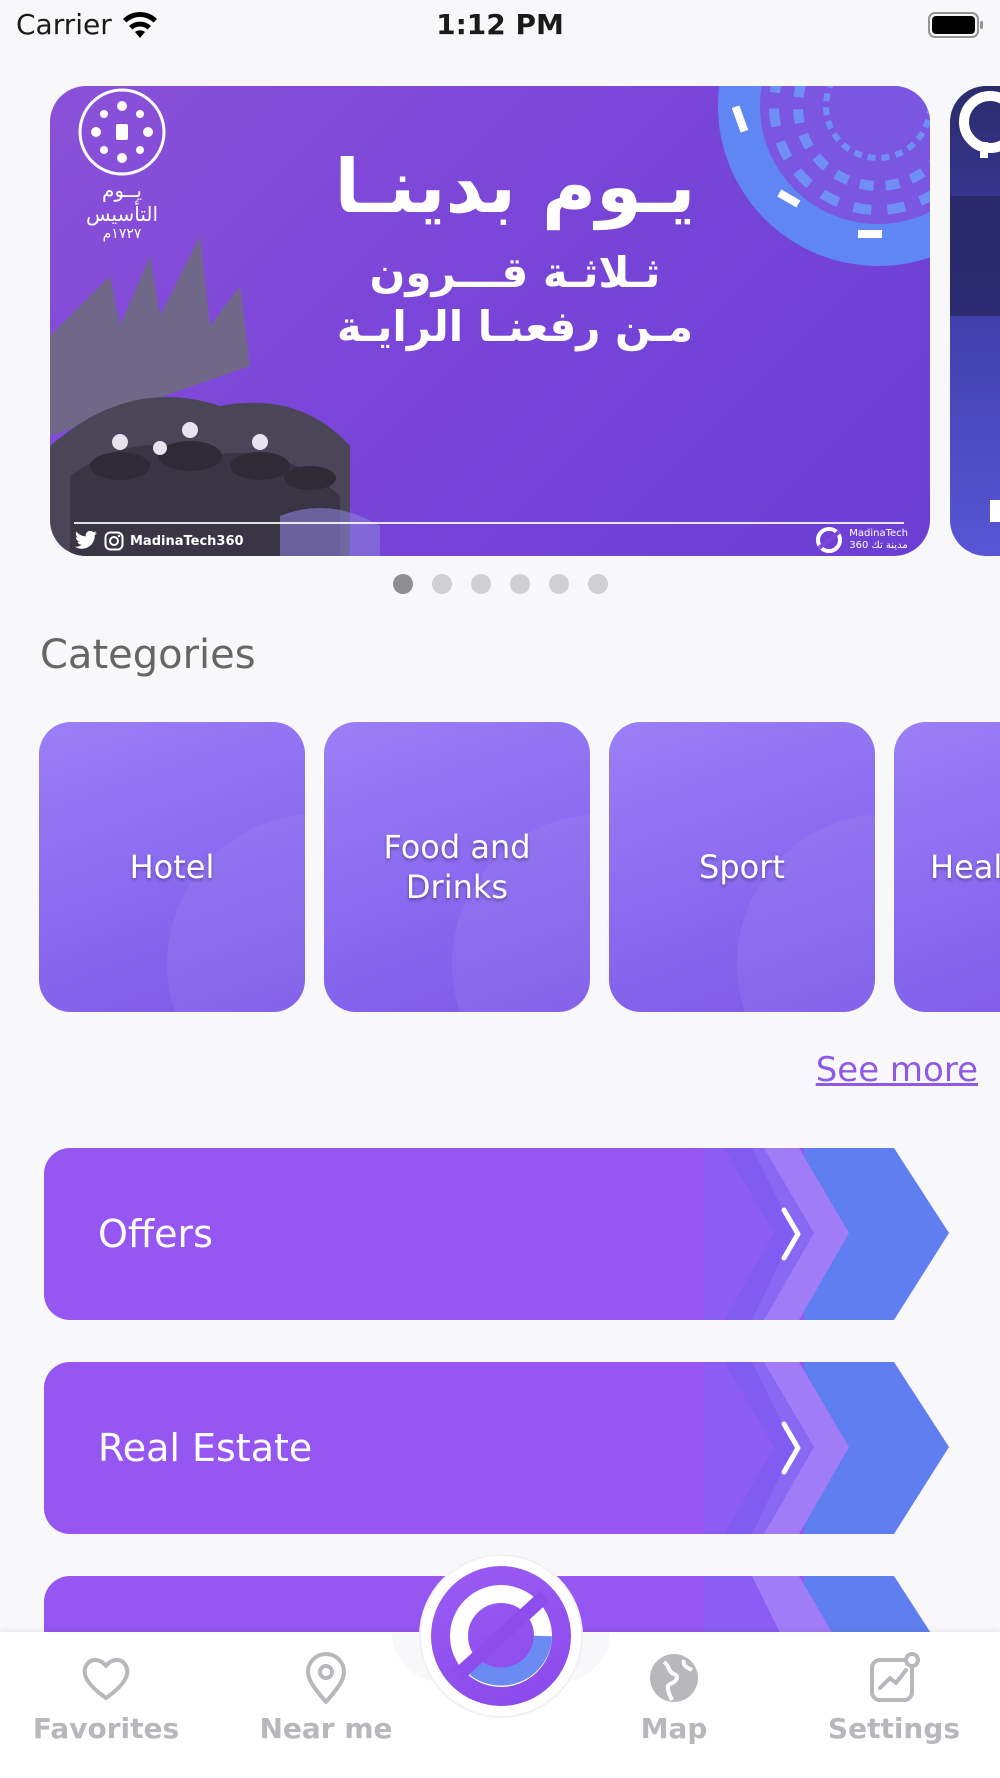 The height and width of the screenshot is (1778, 1000). I want to click on battery-icon, so click(955, 25).